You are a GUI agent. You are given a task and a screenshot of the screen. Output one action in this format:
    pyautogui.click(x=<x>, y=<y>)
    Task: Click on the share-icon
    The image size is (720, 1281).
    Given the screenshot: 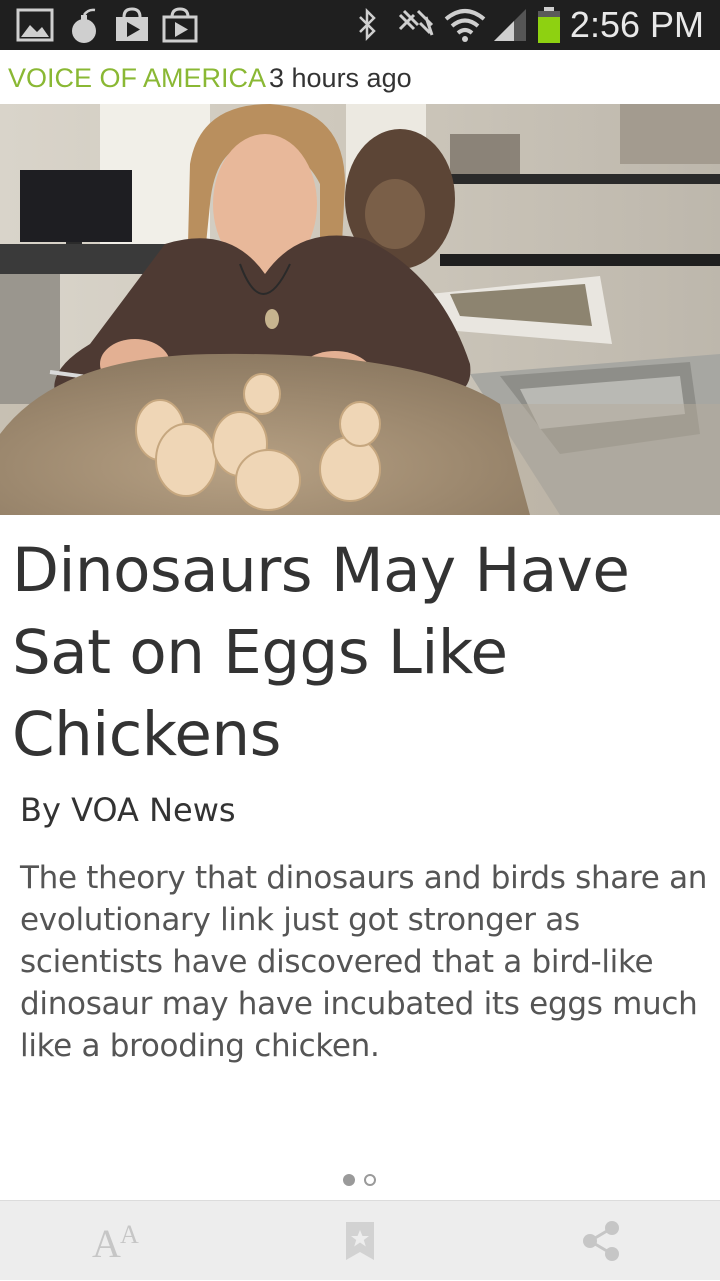 What is the action you would take?
    pyautogui.click(x=601, y=1241)
    